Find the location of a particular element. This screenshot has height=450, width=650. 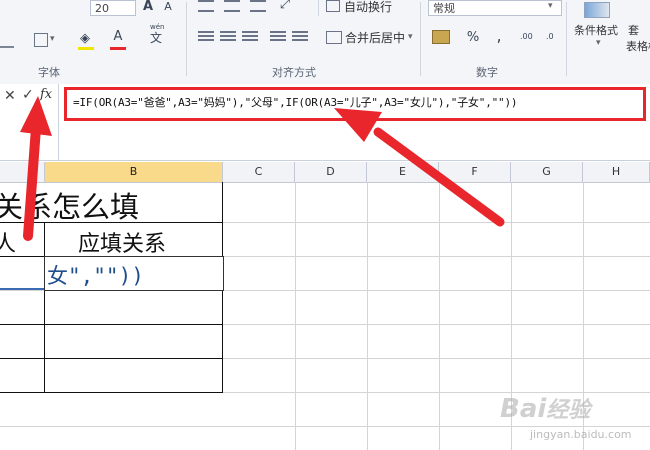

watermark-url: jingyan.baidu.com is located at coordinates (581, 434).